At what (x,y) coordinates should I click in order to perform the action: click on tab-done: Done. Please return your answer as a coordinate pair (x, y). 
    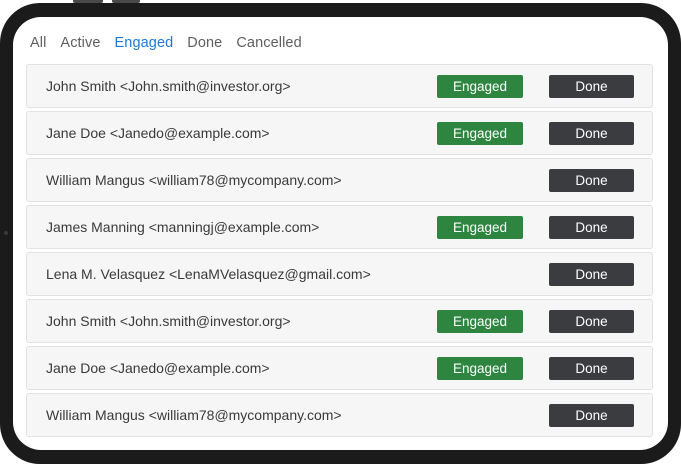
    Looking at the image, I should click on (204, 43).